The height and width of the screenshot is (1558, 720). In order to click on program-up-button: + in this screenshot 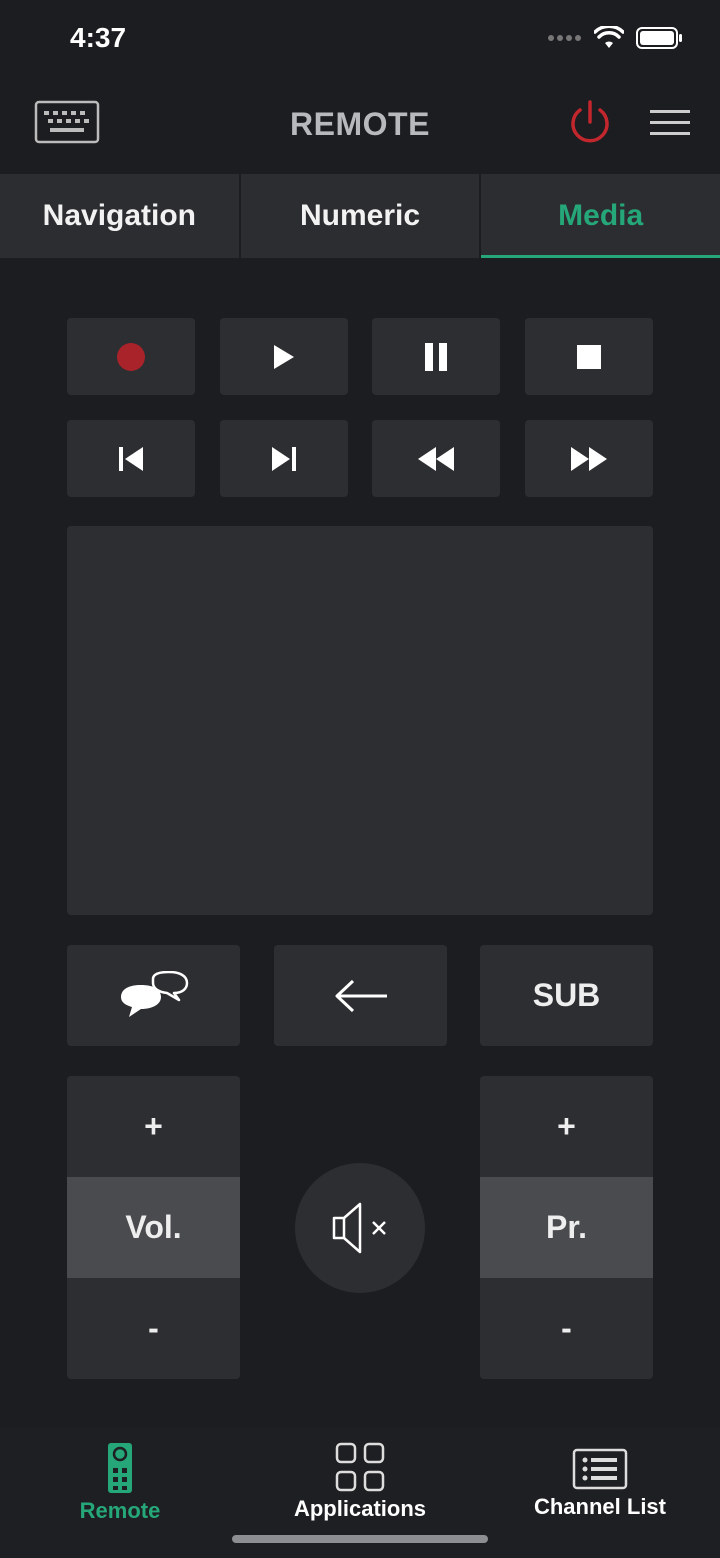, I will do `click(566, 1126)`.